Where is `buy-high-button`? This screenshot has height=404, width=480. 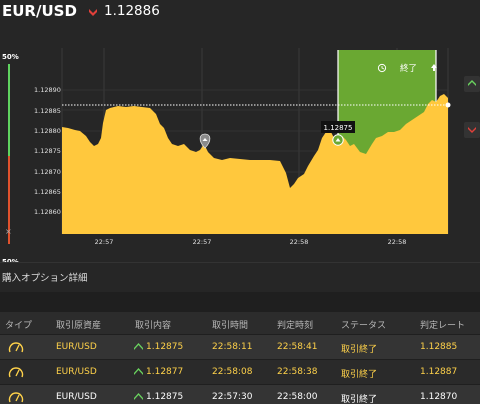
buy-high-button is located at coordinates (472, 84).